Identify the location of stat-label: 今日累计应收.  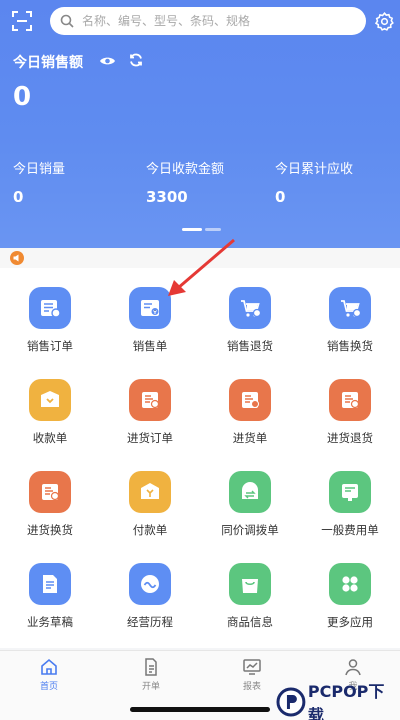
(314, 169).